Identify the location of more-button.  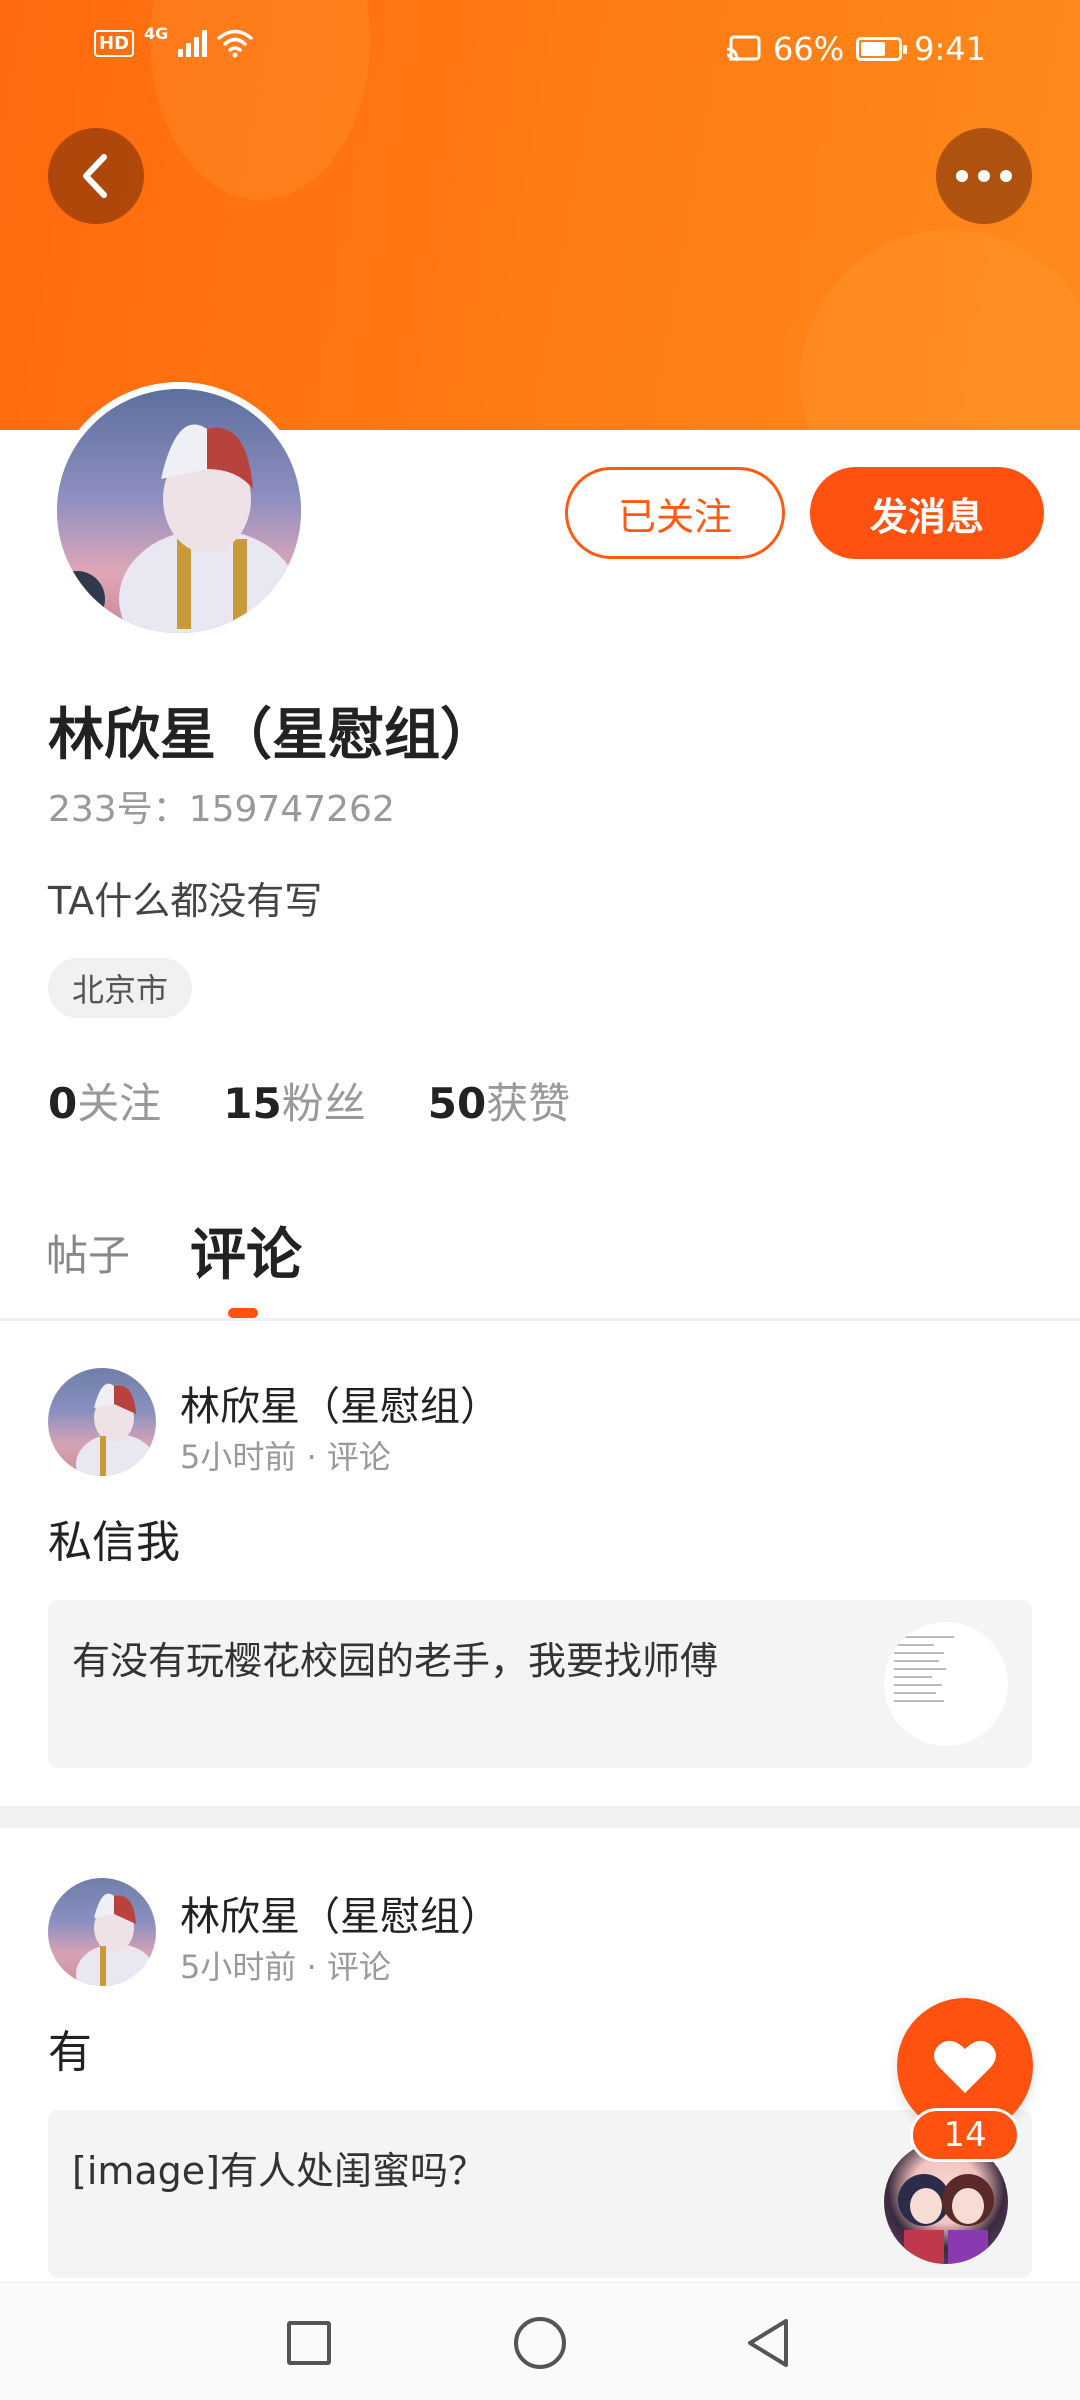
(984, 176).